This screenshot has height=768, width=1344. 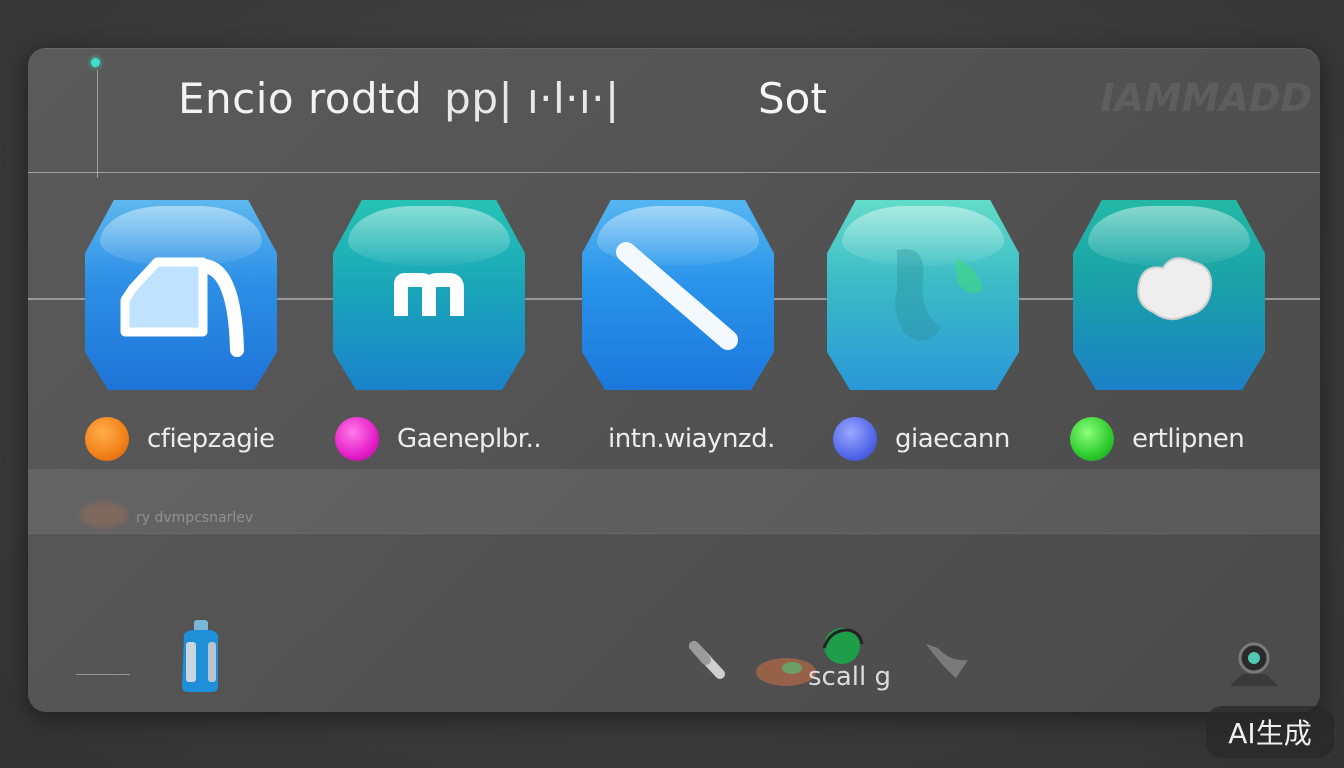 What do you see at coordinates (1206, 98) in the screenshot?
I see `header-watermark: IAMMADD` at bounding box center [1206, 98].